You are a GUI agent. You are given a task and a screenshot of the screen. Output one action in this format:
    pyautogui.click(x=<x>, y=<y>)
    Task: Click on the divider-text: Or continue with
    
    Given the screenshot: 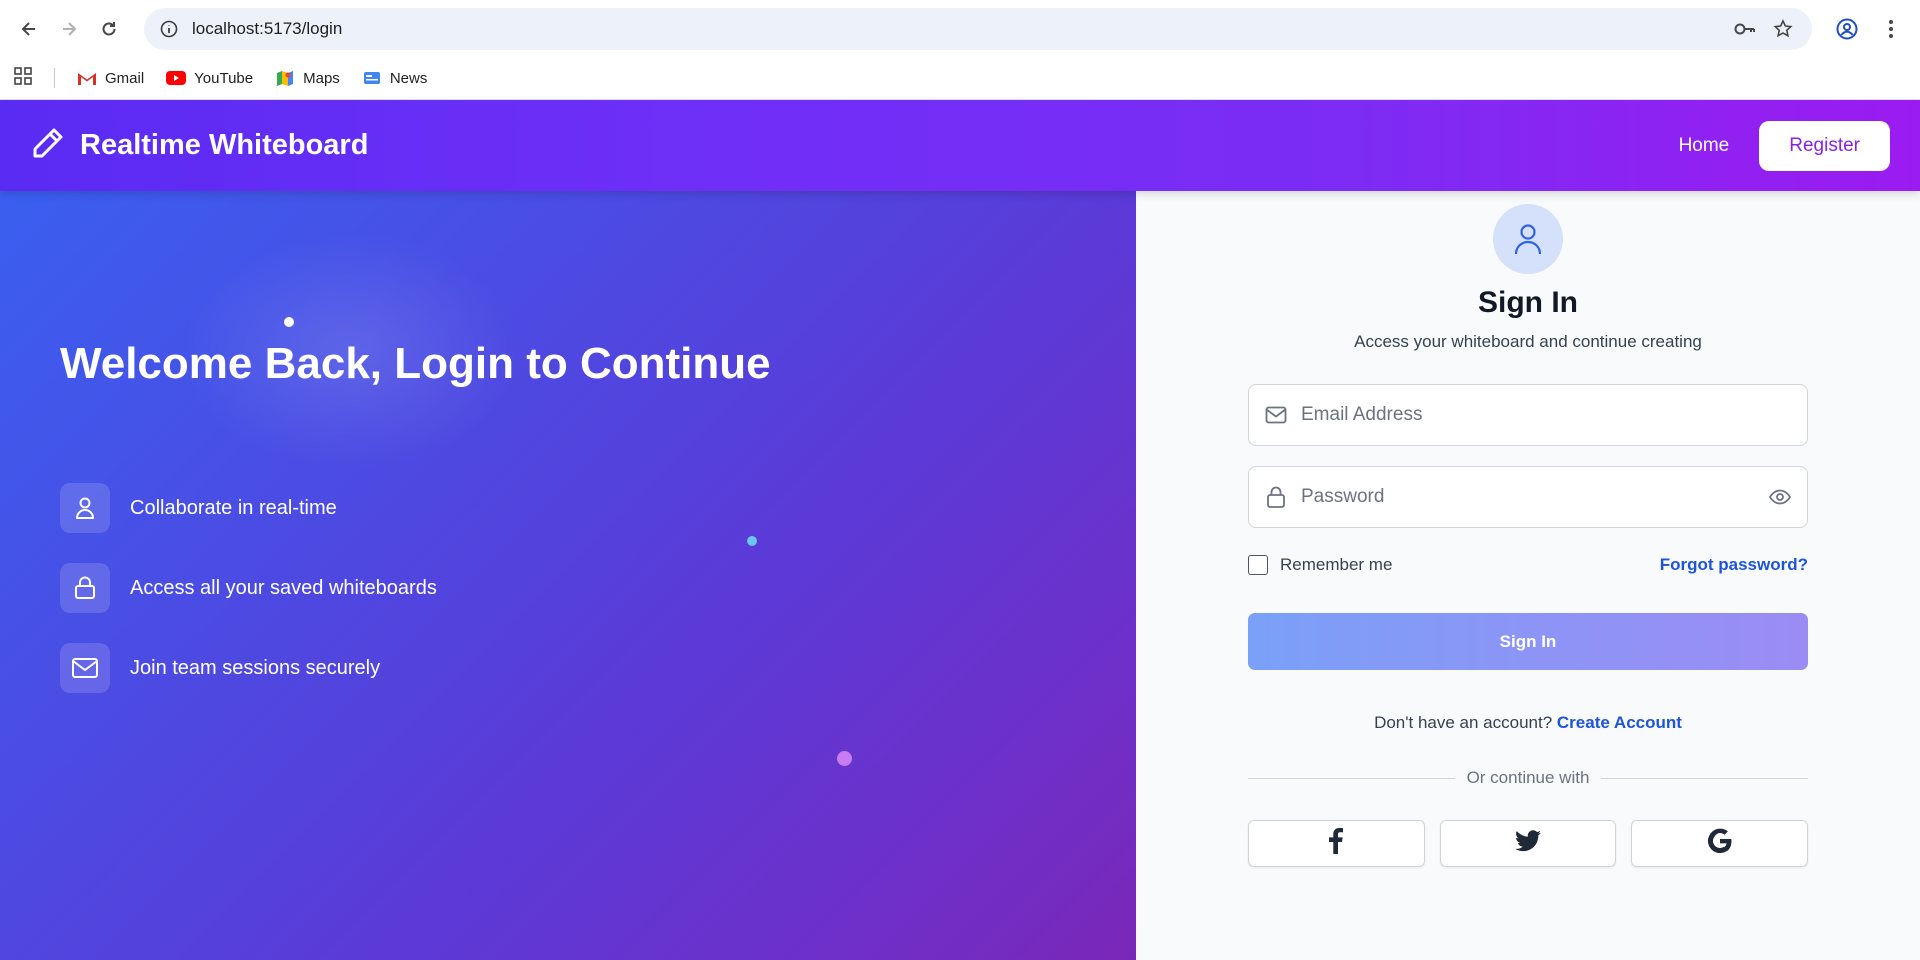 What is the action you would take?
    pyautogui.click(x=1528, y=777)
    